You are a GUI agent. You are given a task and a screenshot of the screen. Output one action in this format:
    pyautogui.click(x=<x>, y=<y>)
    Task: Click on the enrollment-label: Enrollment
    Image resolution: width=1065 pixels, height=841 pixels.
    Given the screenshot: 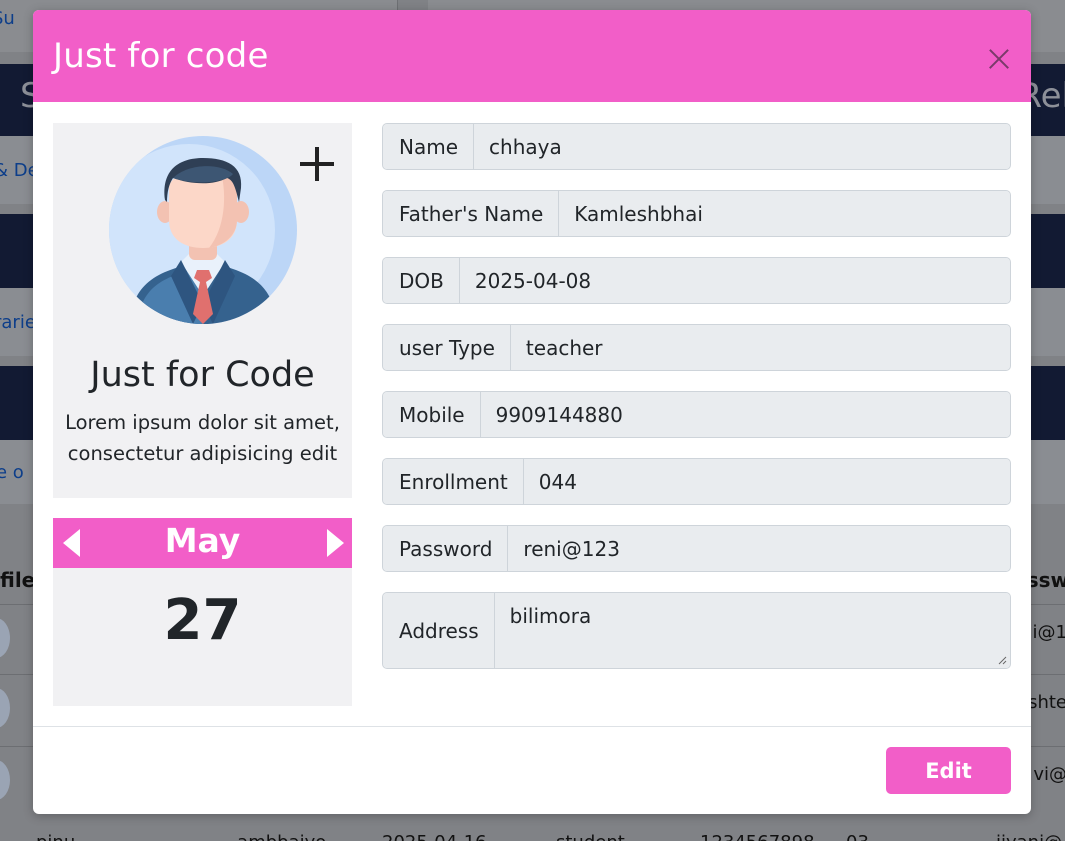 What is the action you would take?
    pyautogui.click(x=453, y=481)
    